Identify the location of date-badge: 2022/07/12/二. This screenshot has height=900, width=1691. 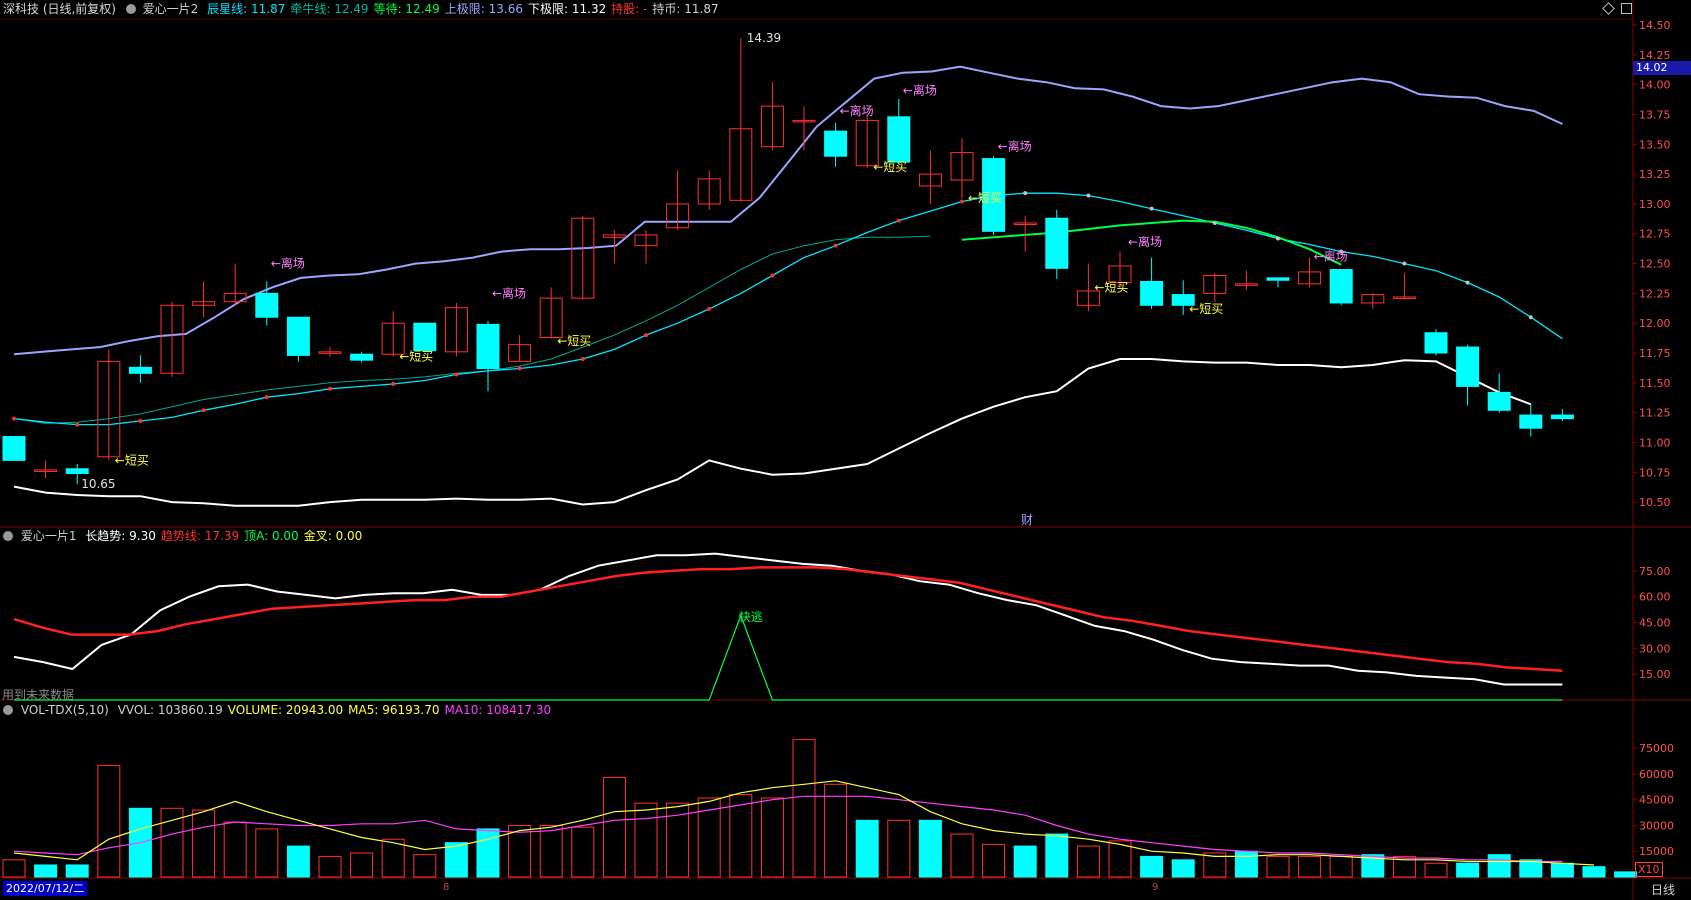
(45, 888).